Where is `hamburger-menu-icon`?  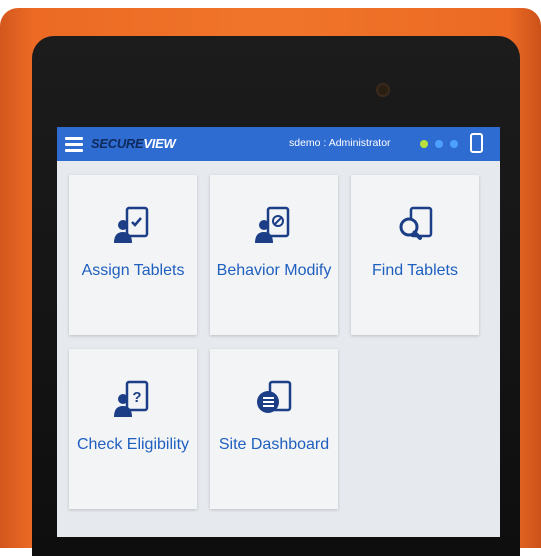
hamburger-menu-icon is located at coordinates (74, 144).